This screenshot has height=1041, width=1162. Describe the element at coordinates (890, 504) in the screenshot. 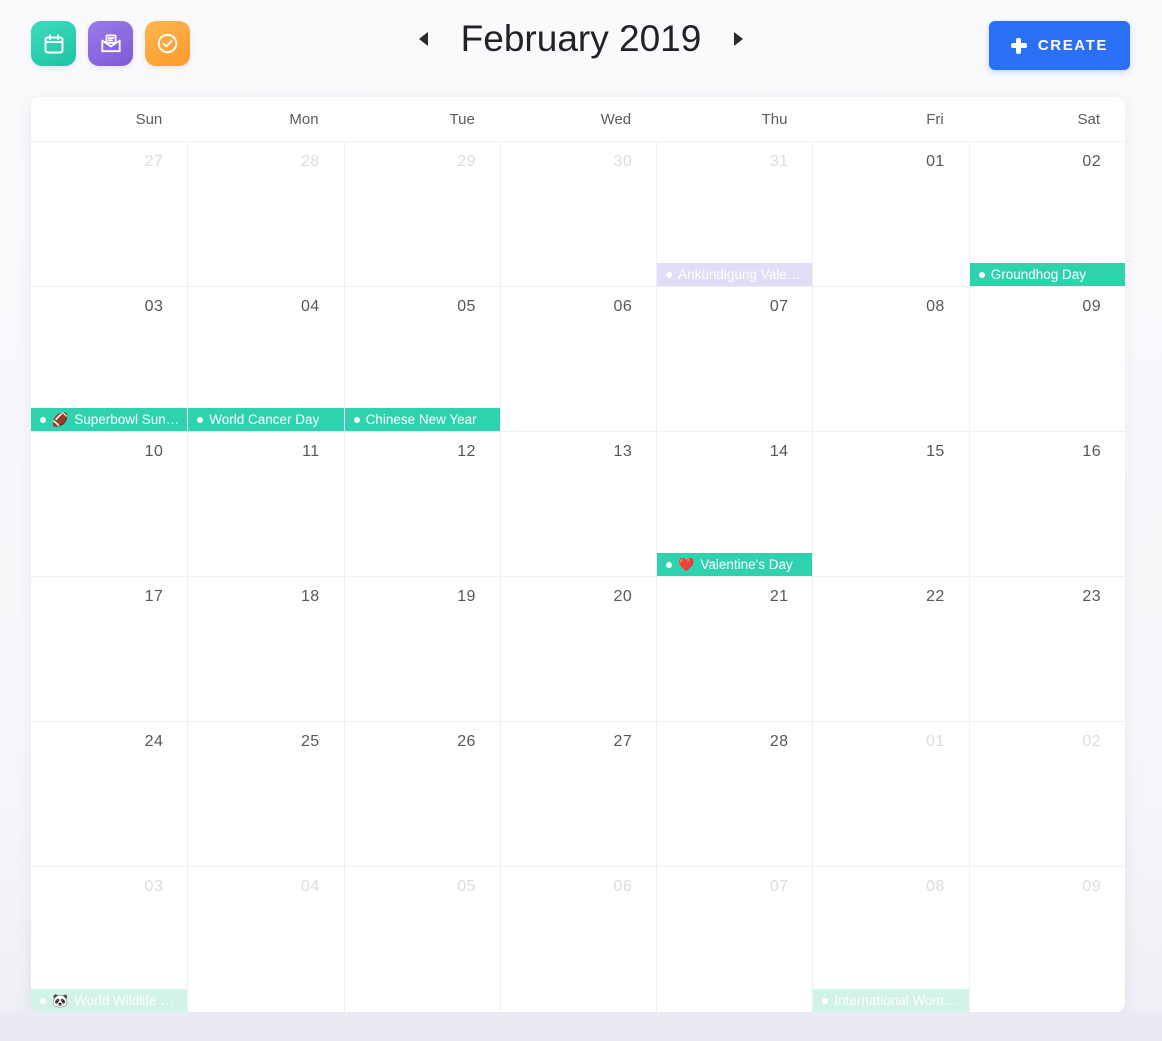

I see `day-cell: 15` at that location.